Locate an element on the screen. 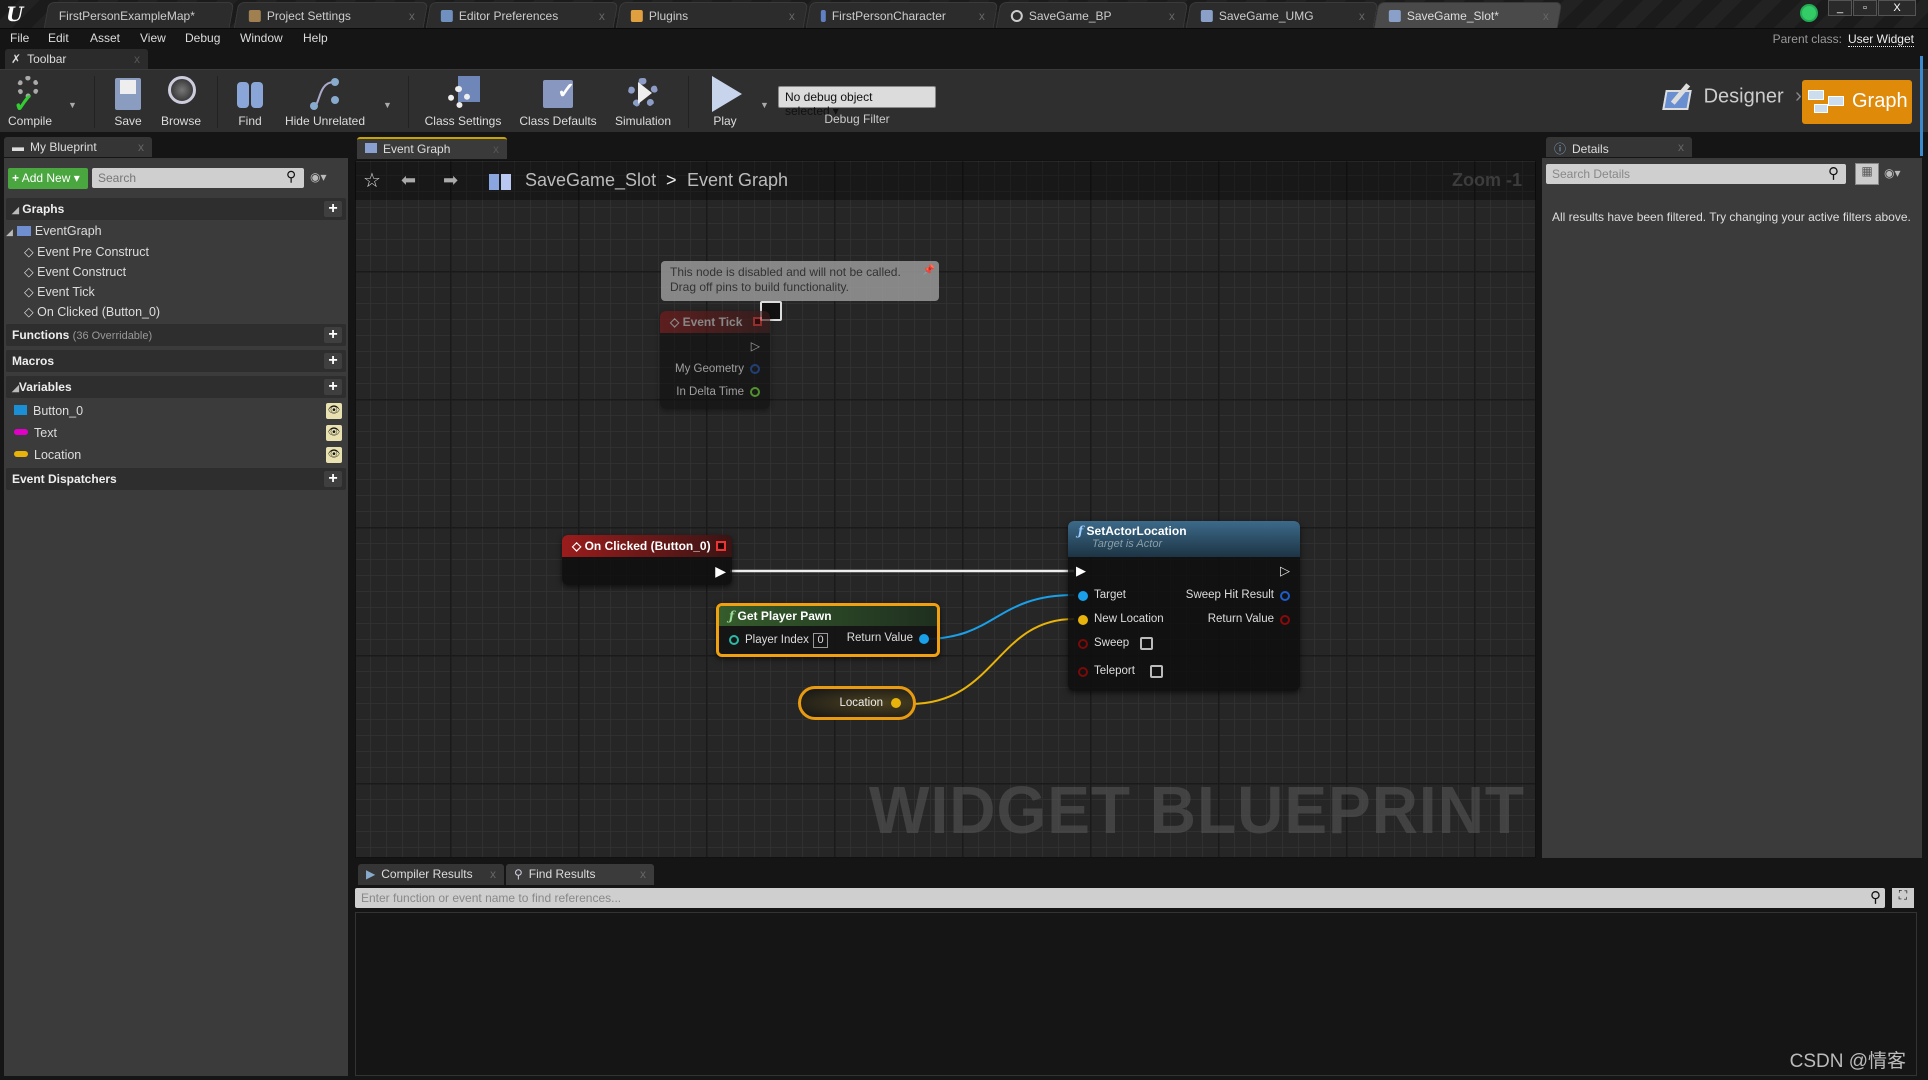 Image resolution: width=1928 pixels, height=1080 pixels. details-search-input: Search Details is located at coordinates (1696, 174).